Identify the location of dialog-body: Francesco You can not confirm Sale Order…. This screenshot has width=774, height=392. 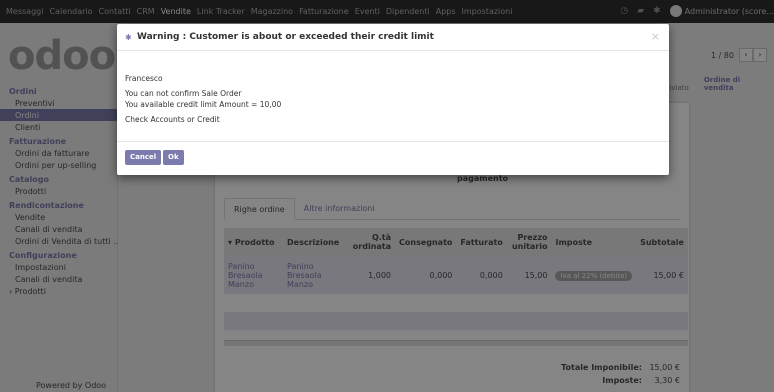
(203, 99).